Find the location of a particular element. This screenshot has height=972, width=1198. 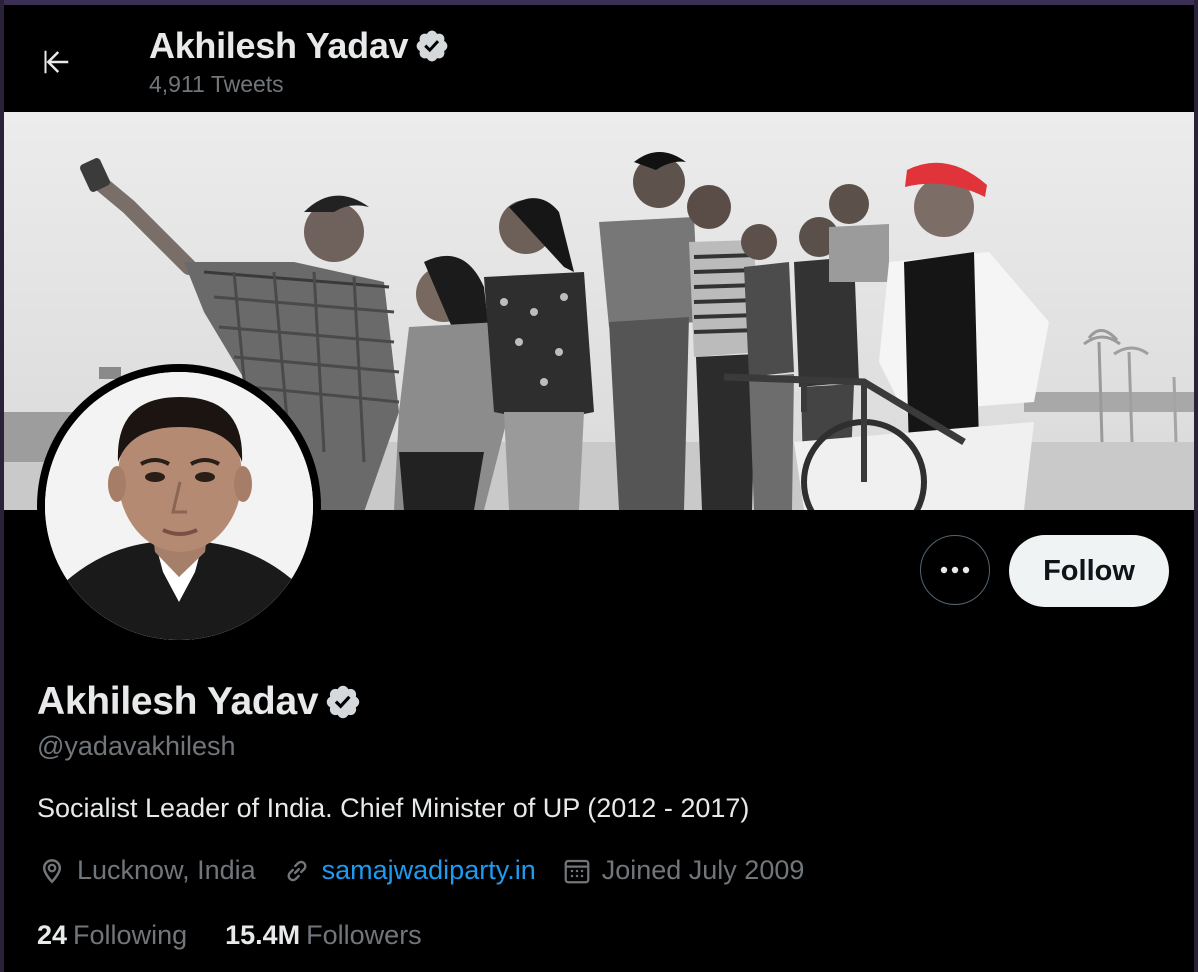

profile-avatar is located at coordinates (179, 506).